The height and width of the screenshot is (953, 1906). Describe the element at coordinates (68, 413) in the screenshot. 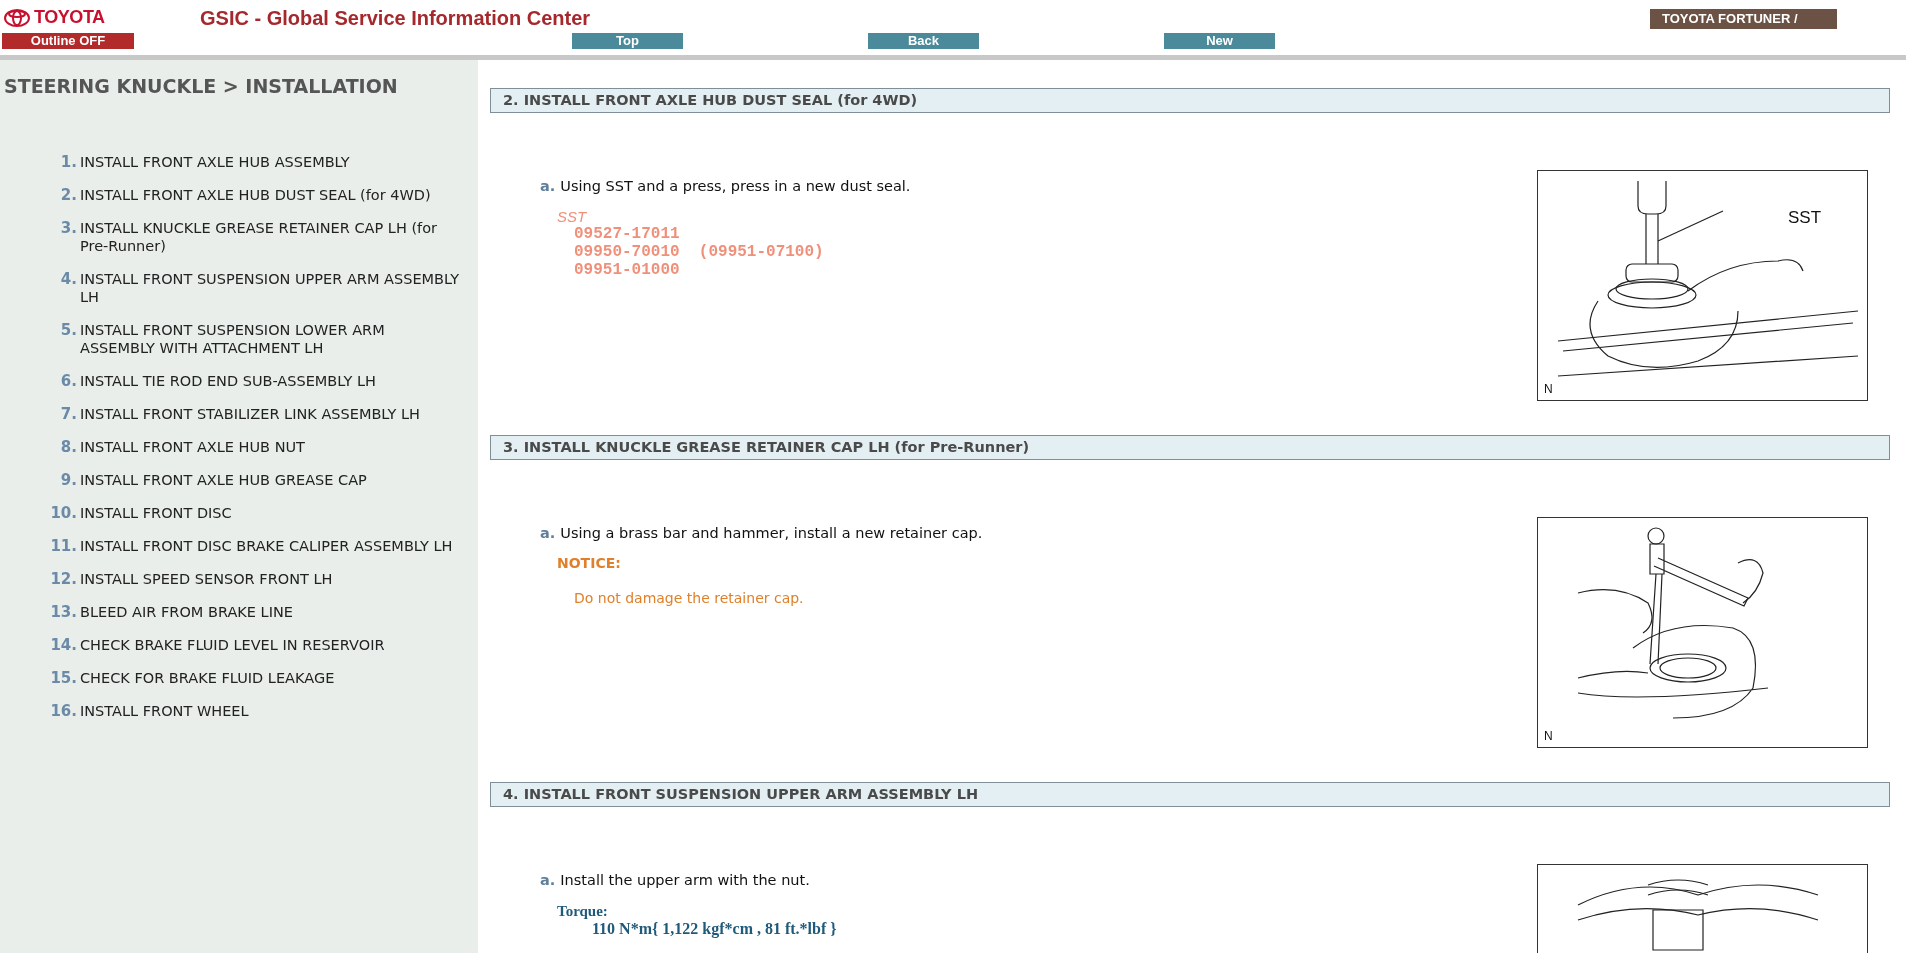

I see `item-number: 7.` at that location.